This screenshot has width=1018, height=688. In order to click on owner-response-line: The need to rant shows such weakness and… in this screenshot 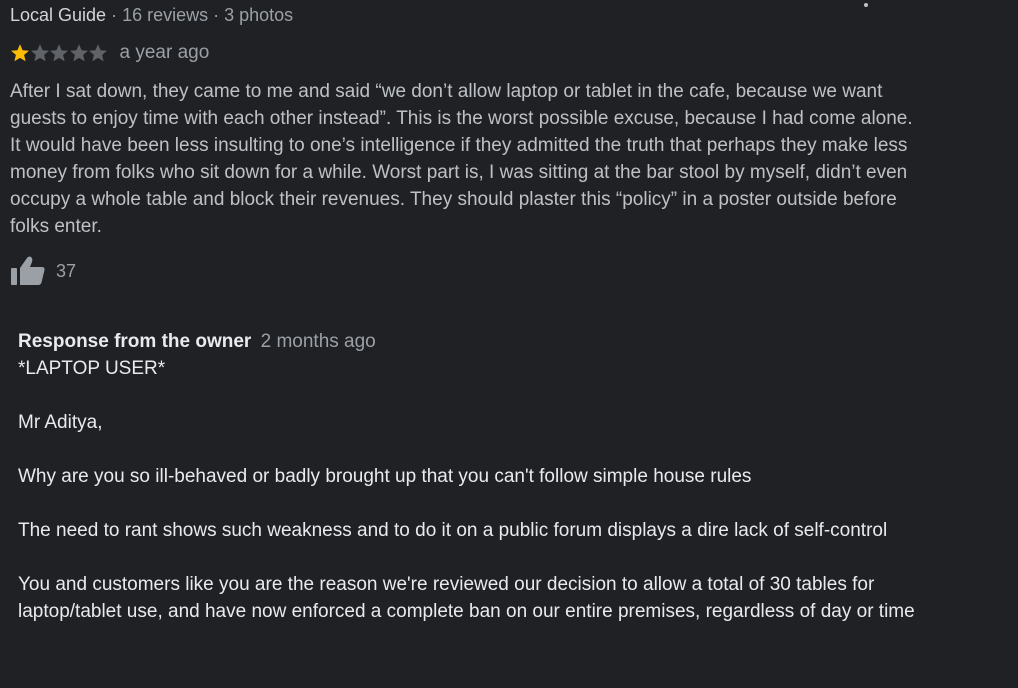, I will do `click(453, 530)`.